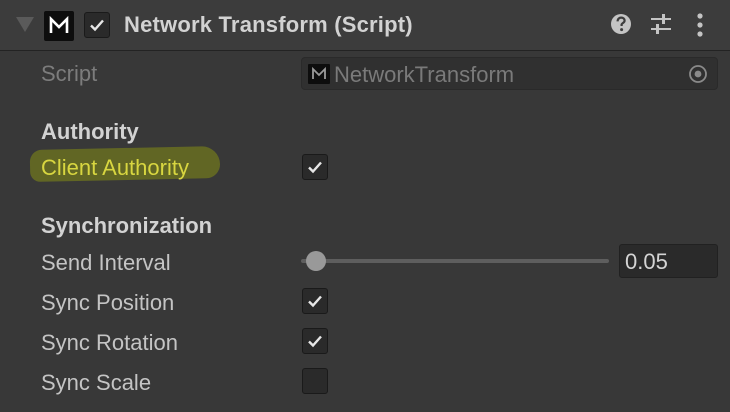 This screenshot has height=412, width=730. I want to click on foldout-arrow-icon, so click(25, 24).